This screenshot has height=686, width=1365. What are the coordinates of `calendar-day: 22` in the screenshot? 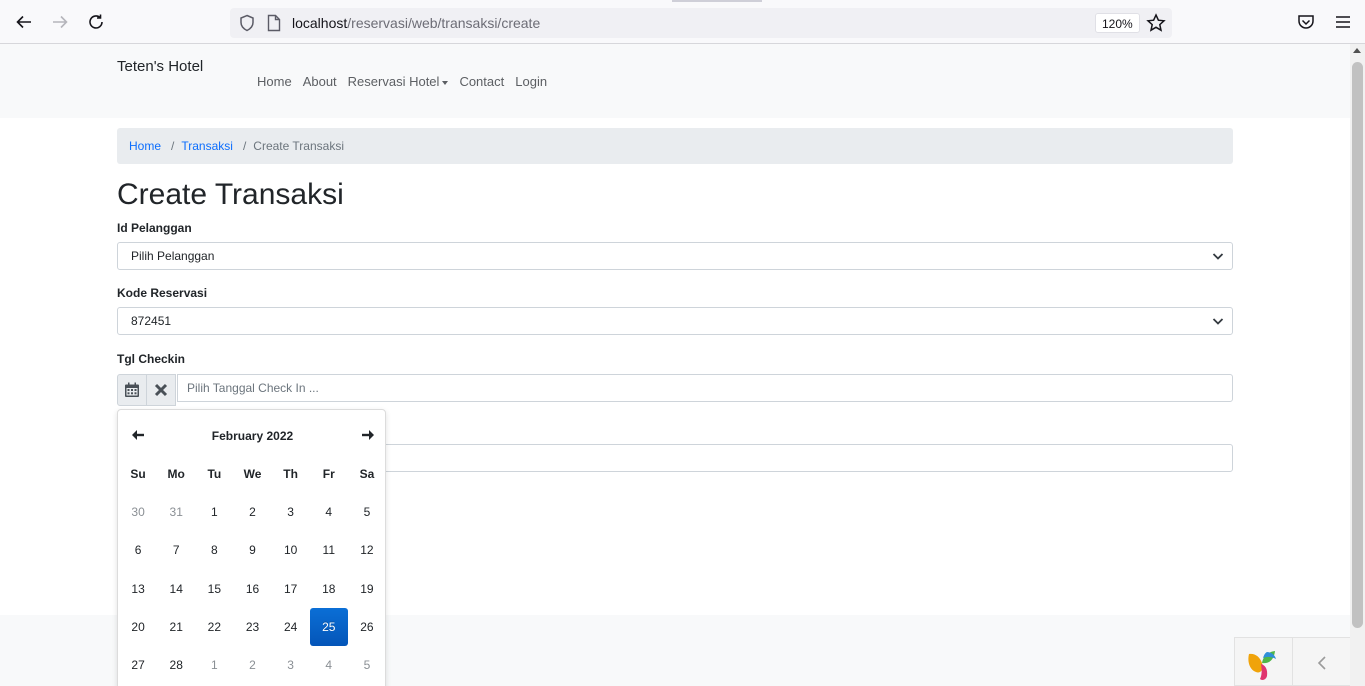 It's located at (214, 627).